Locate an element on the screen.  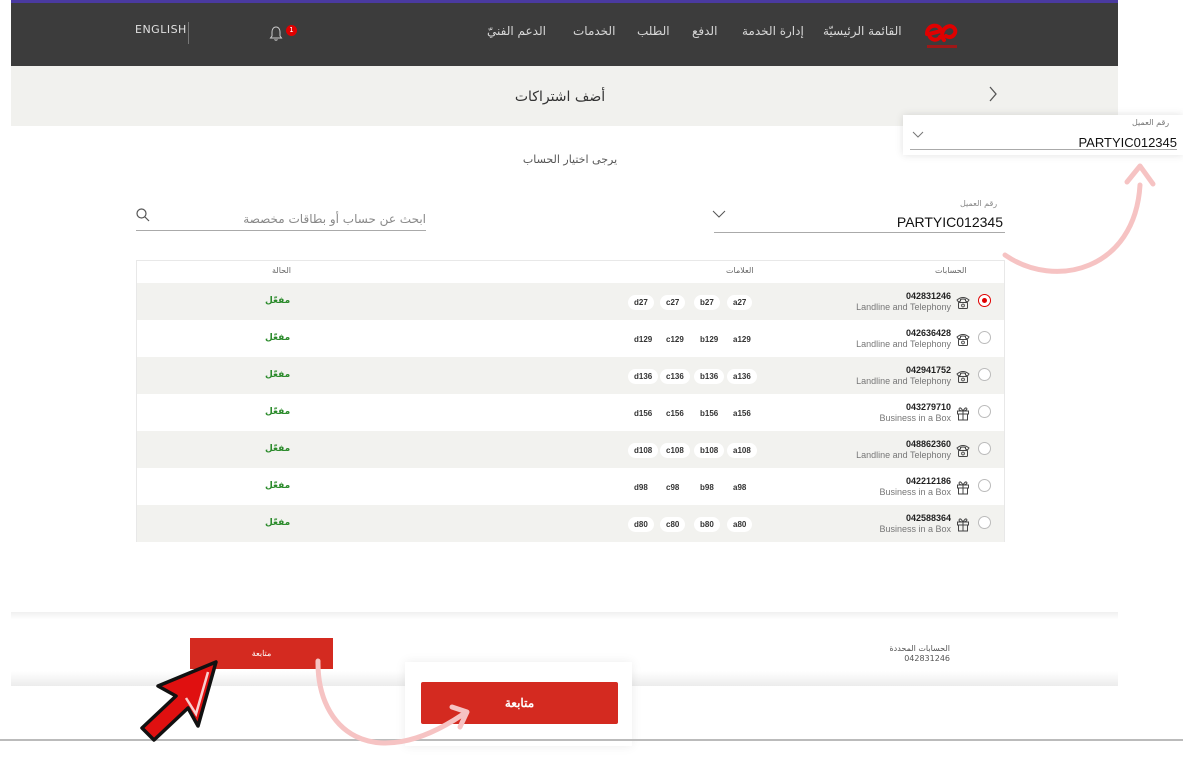
selected-accounts-value: 042831246 is located at coordinates (927, 658).